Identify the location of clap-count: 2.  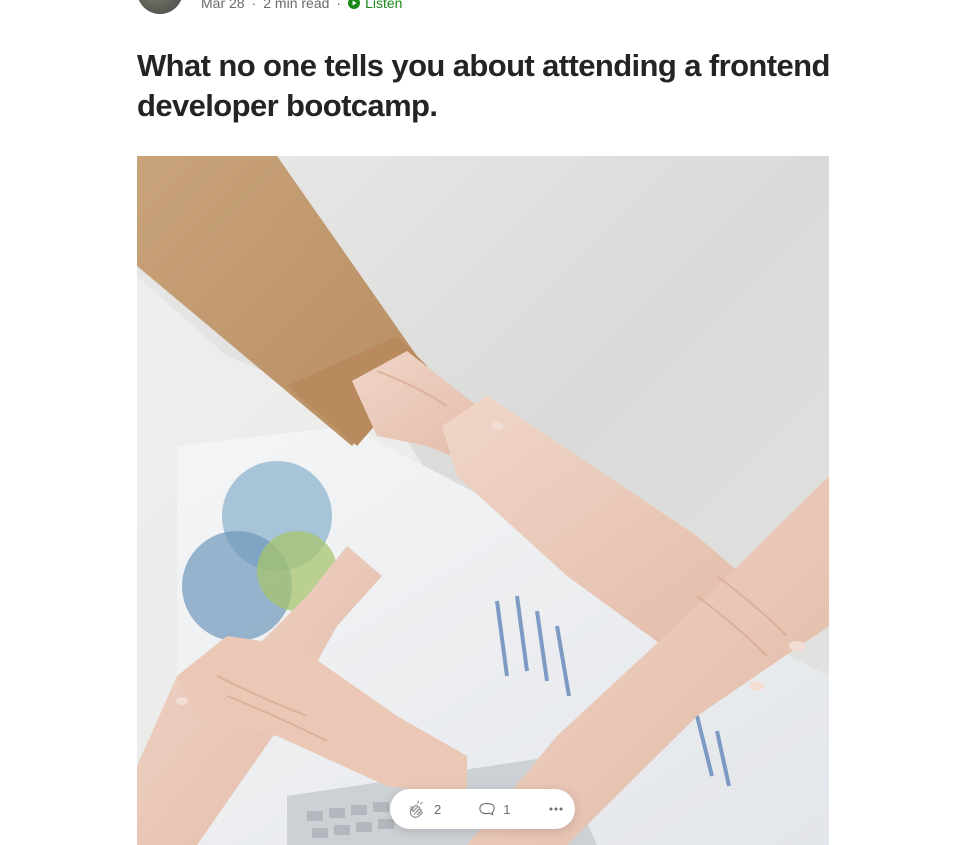
(438, 809).